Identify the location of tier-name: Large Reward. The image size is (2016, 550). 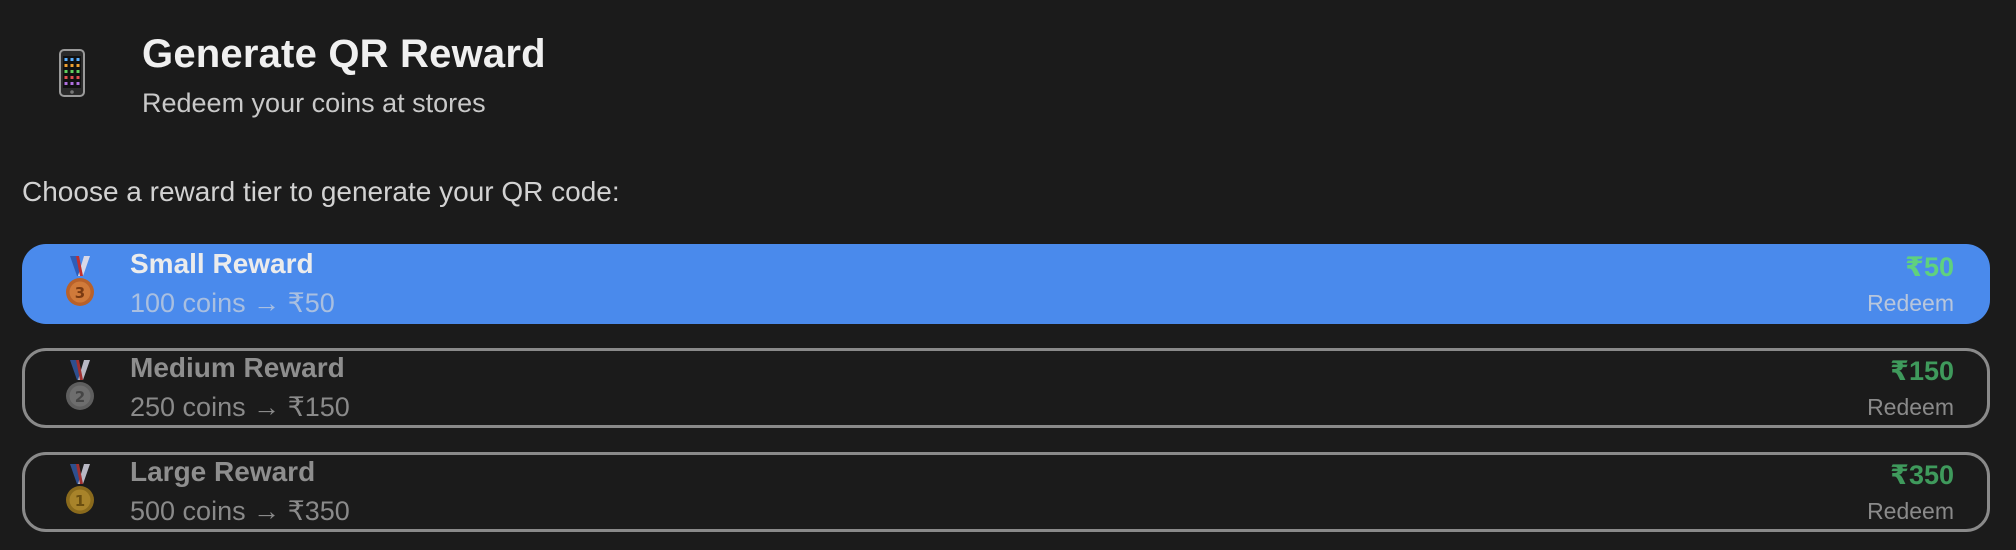
(223, 471).